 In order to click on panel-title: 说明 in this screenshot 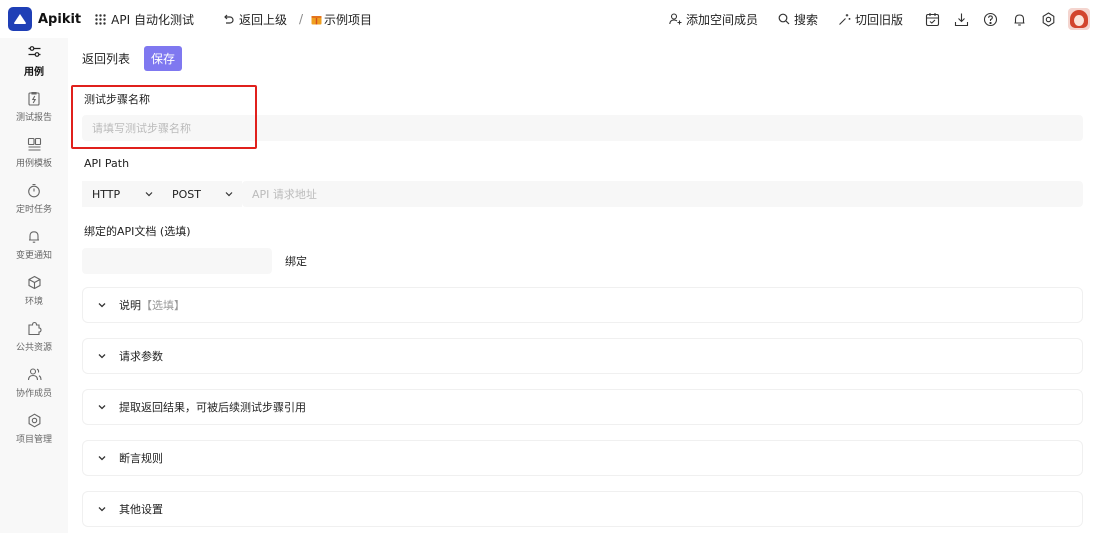, I will do `click(130, 305)`.